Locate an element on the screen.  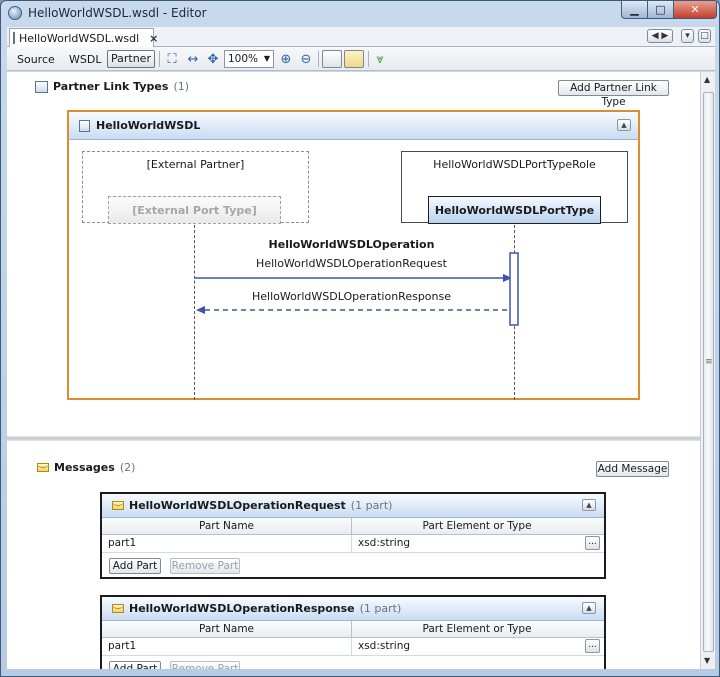
messages-title: Messages is located at coordinates (84, 467).